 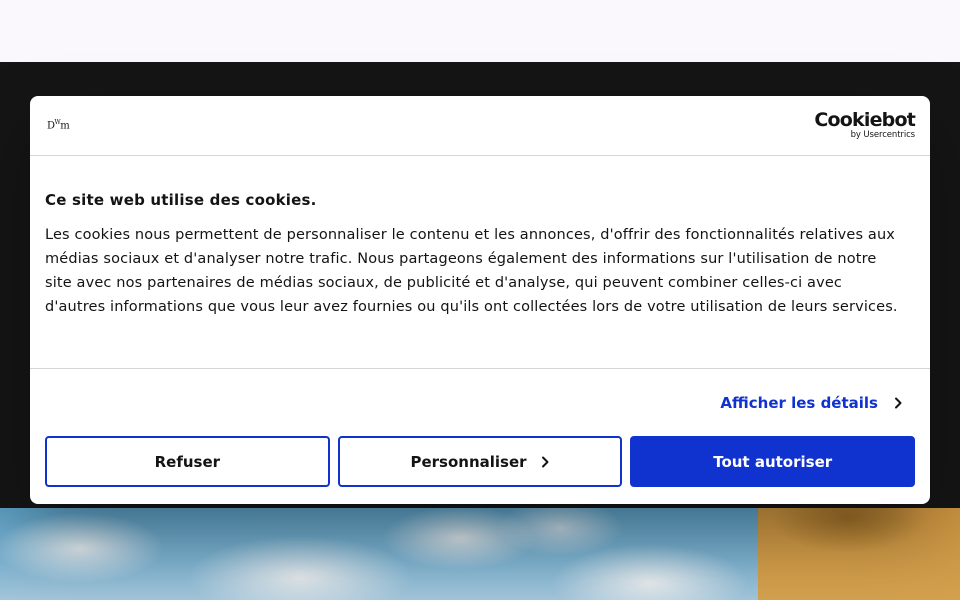 What do you see at coordinates (799, 402) in the screenshot?
I see `show-details-label: Afficher les détails` at bounding box center [799, 402].